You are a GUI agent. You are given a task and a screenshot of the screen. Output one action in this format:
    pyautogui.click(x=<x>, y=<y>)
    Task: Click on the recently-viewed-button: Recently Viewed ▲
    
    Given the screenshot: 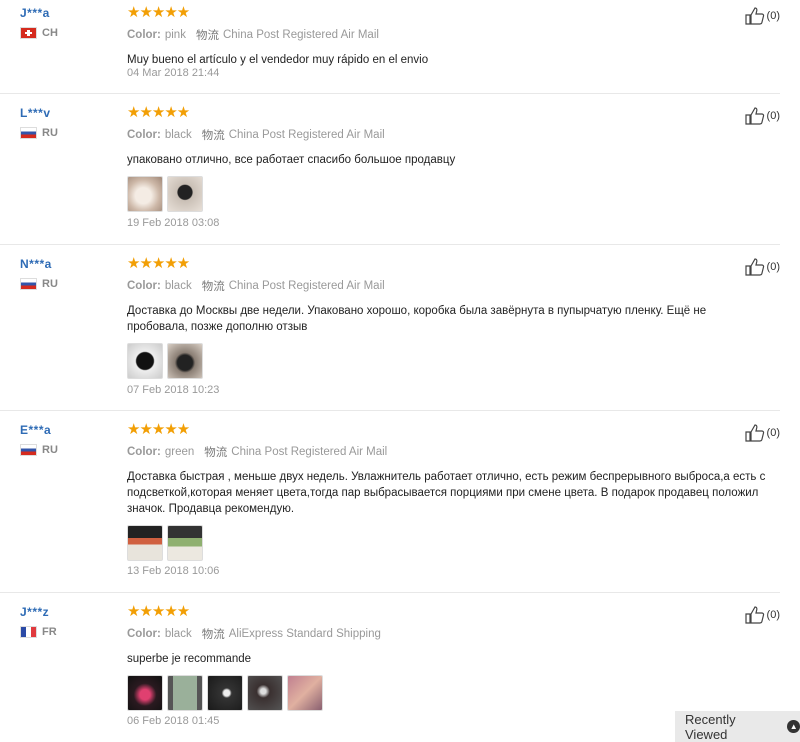 What is the action you would take?
    pyautogui.click(x=737, y=726)
    